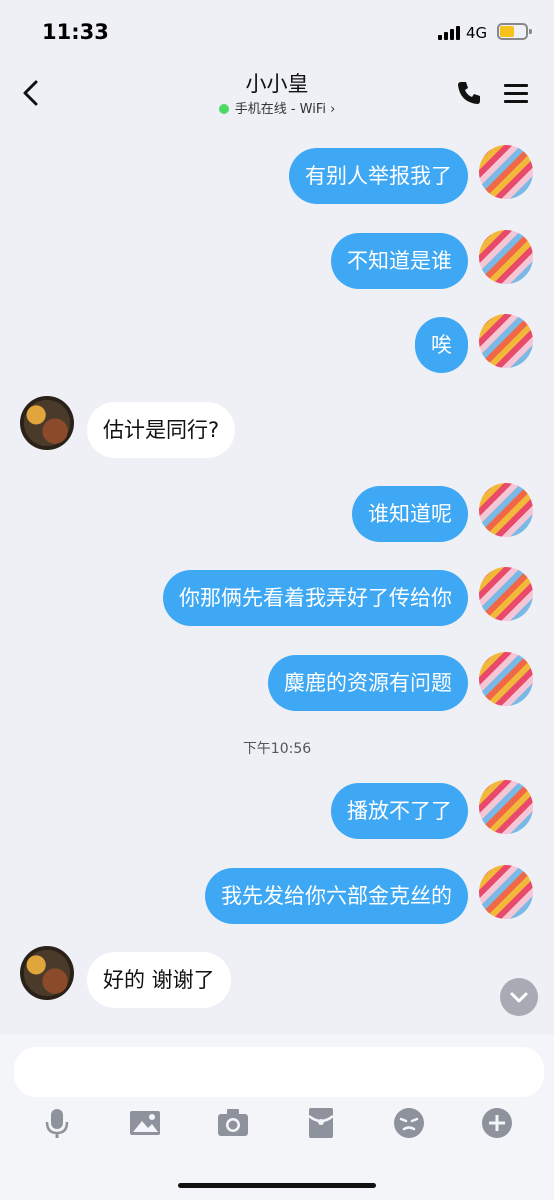 The width and height of the screenshot is (554, 1200). What do you see at coordinates (477, 33) in the screenshot?
I see `network-type: 4G` at bounding box center [477, 33].